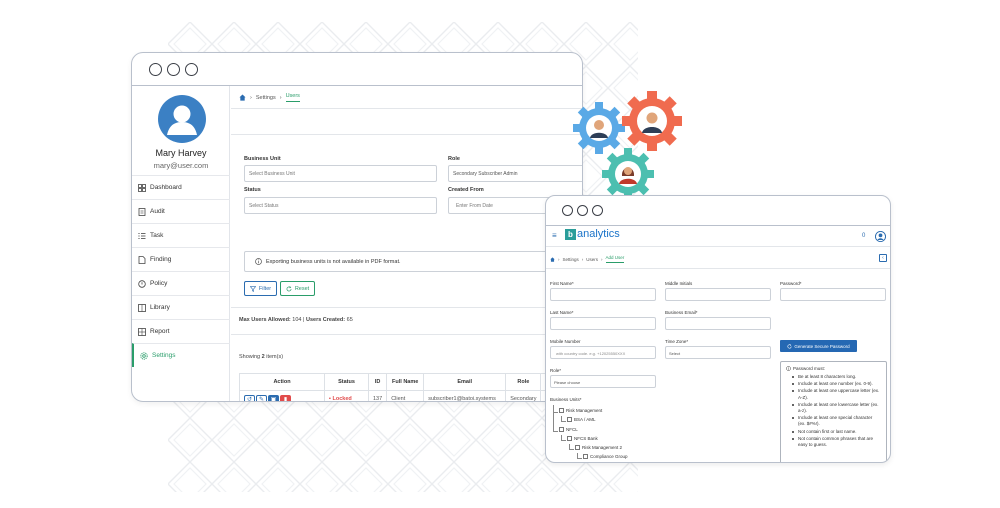  Describe the element at coordinates (523, 382) in the screenshot. I see `column-header-role: Role` at that location.